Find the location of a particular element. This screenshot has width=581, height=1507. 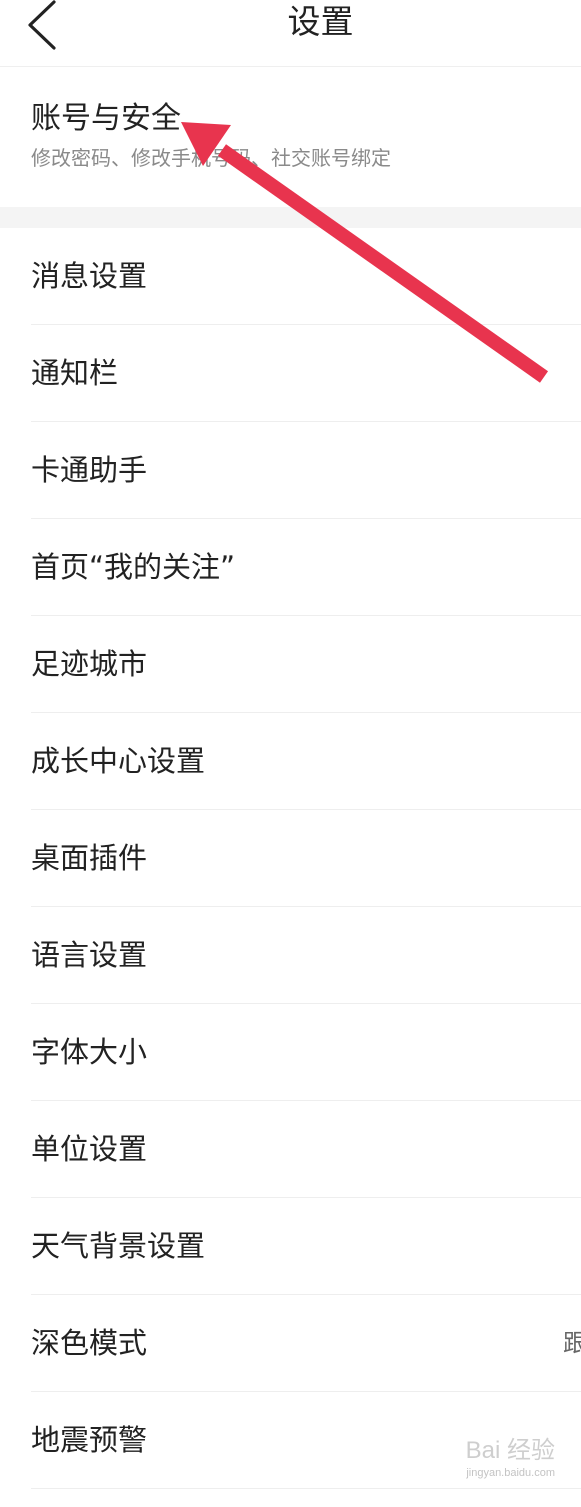

settings-item-label: 桌面插件 is located at coordinates (89, 858).